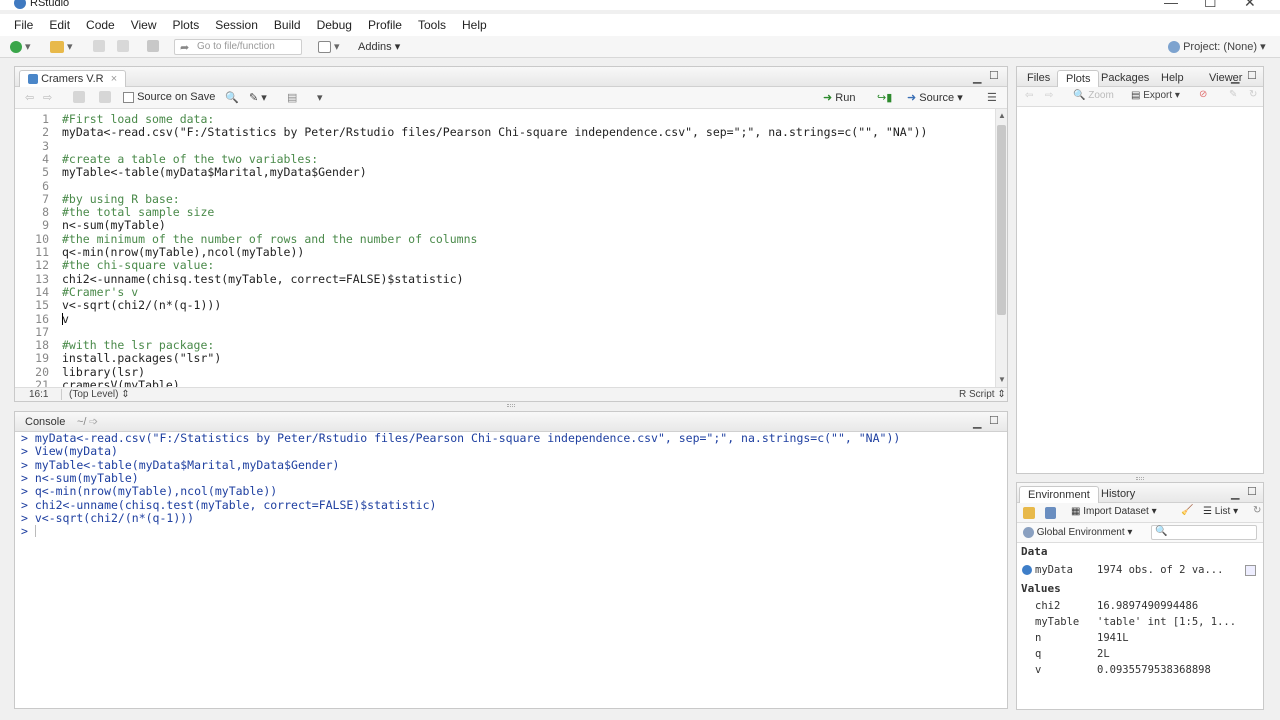  What do you see at coordinates (73, 78) in the screenshot?
I see `tab-cramers-v: Cramers V.R ×` at bounding box center [73, 78].